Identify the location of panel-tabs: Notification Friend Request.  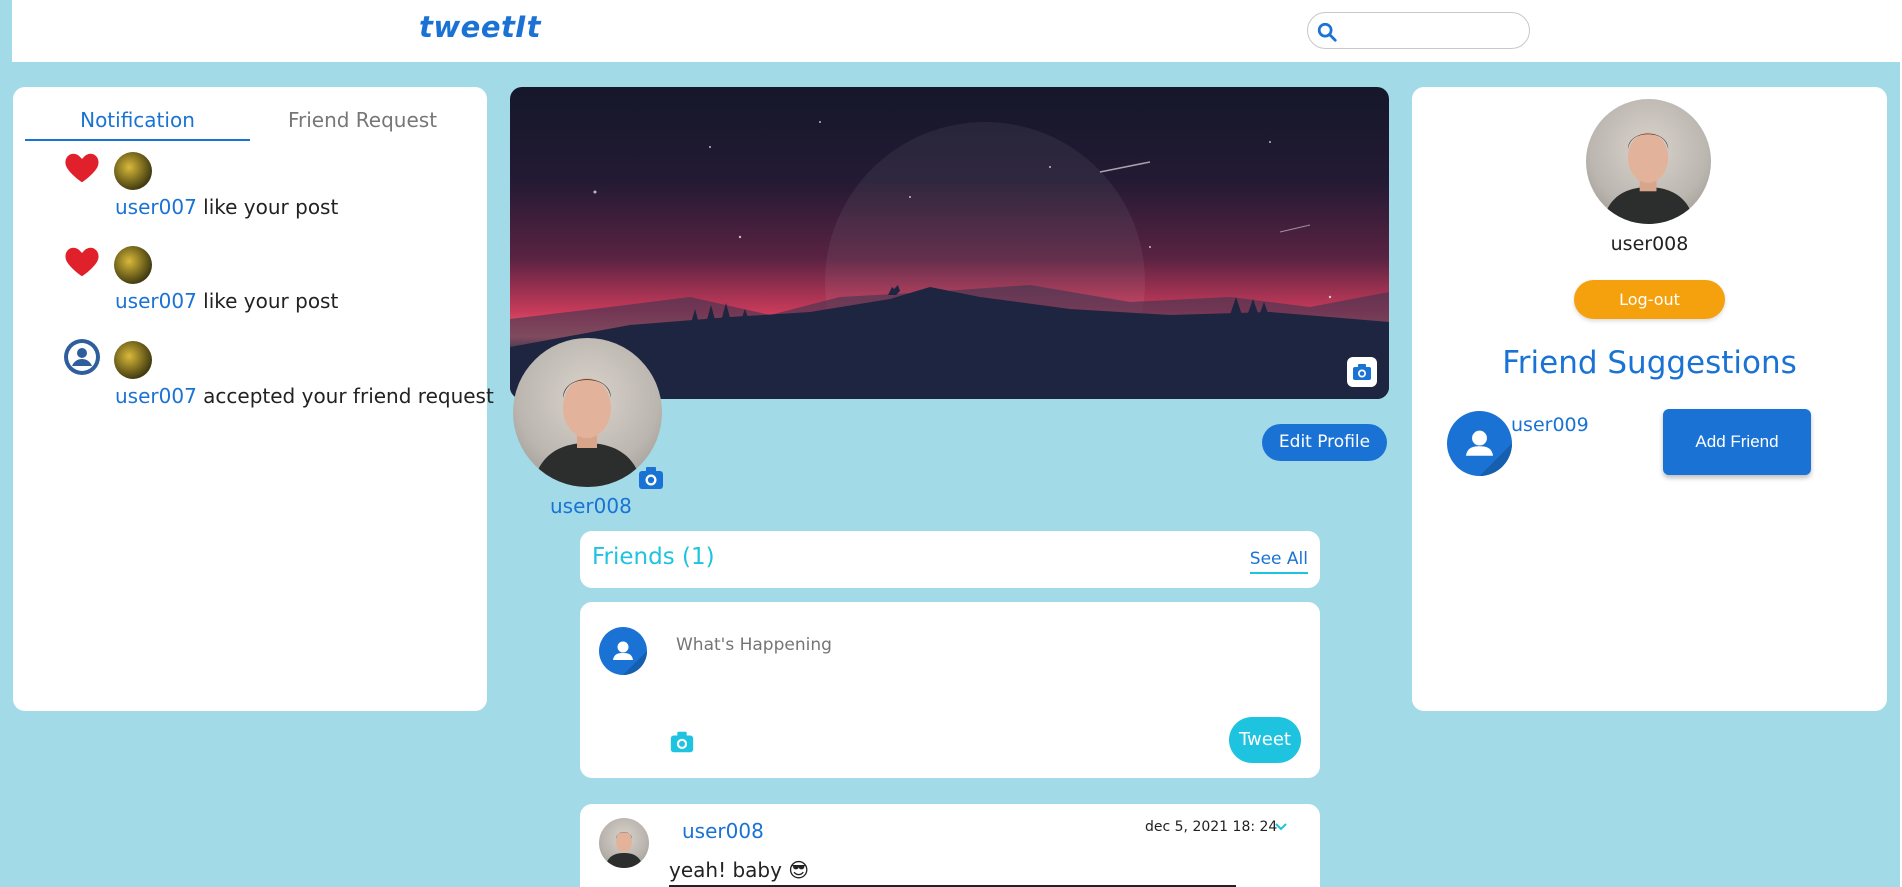
(245, 123).